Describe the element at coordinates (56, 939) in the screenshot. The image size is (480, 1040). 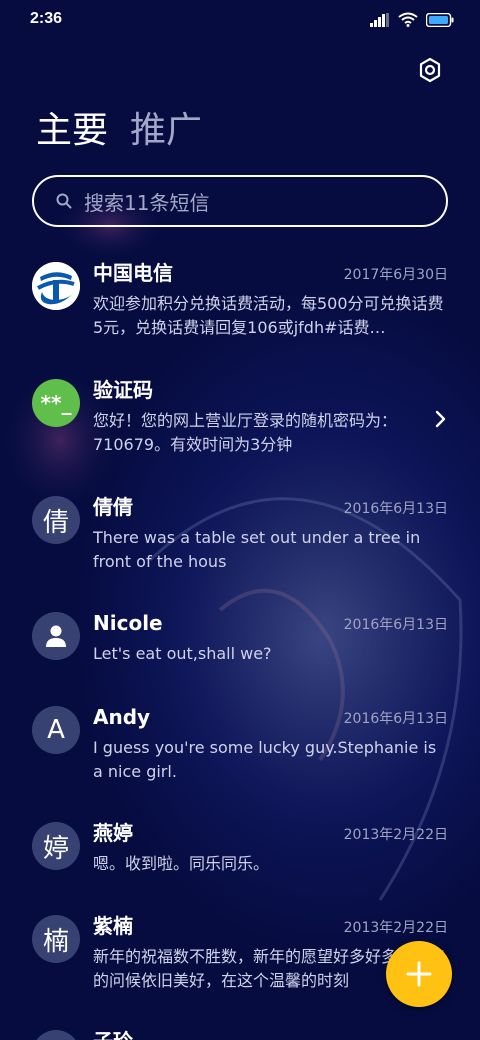
I see `avatar: 楠` at that location.